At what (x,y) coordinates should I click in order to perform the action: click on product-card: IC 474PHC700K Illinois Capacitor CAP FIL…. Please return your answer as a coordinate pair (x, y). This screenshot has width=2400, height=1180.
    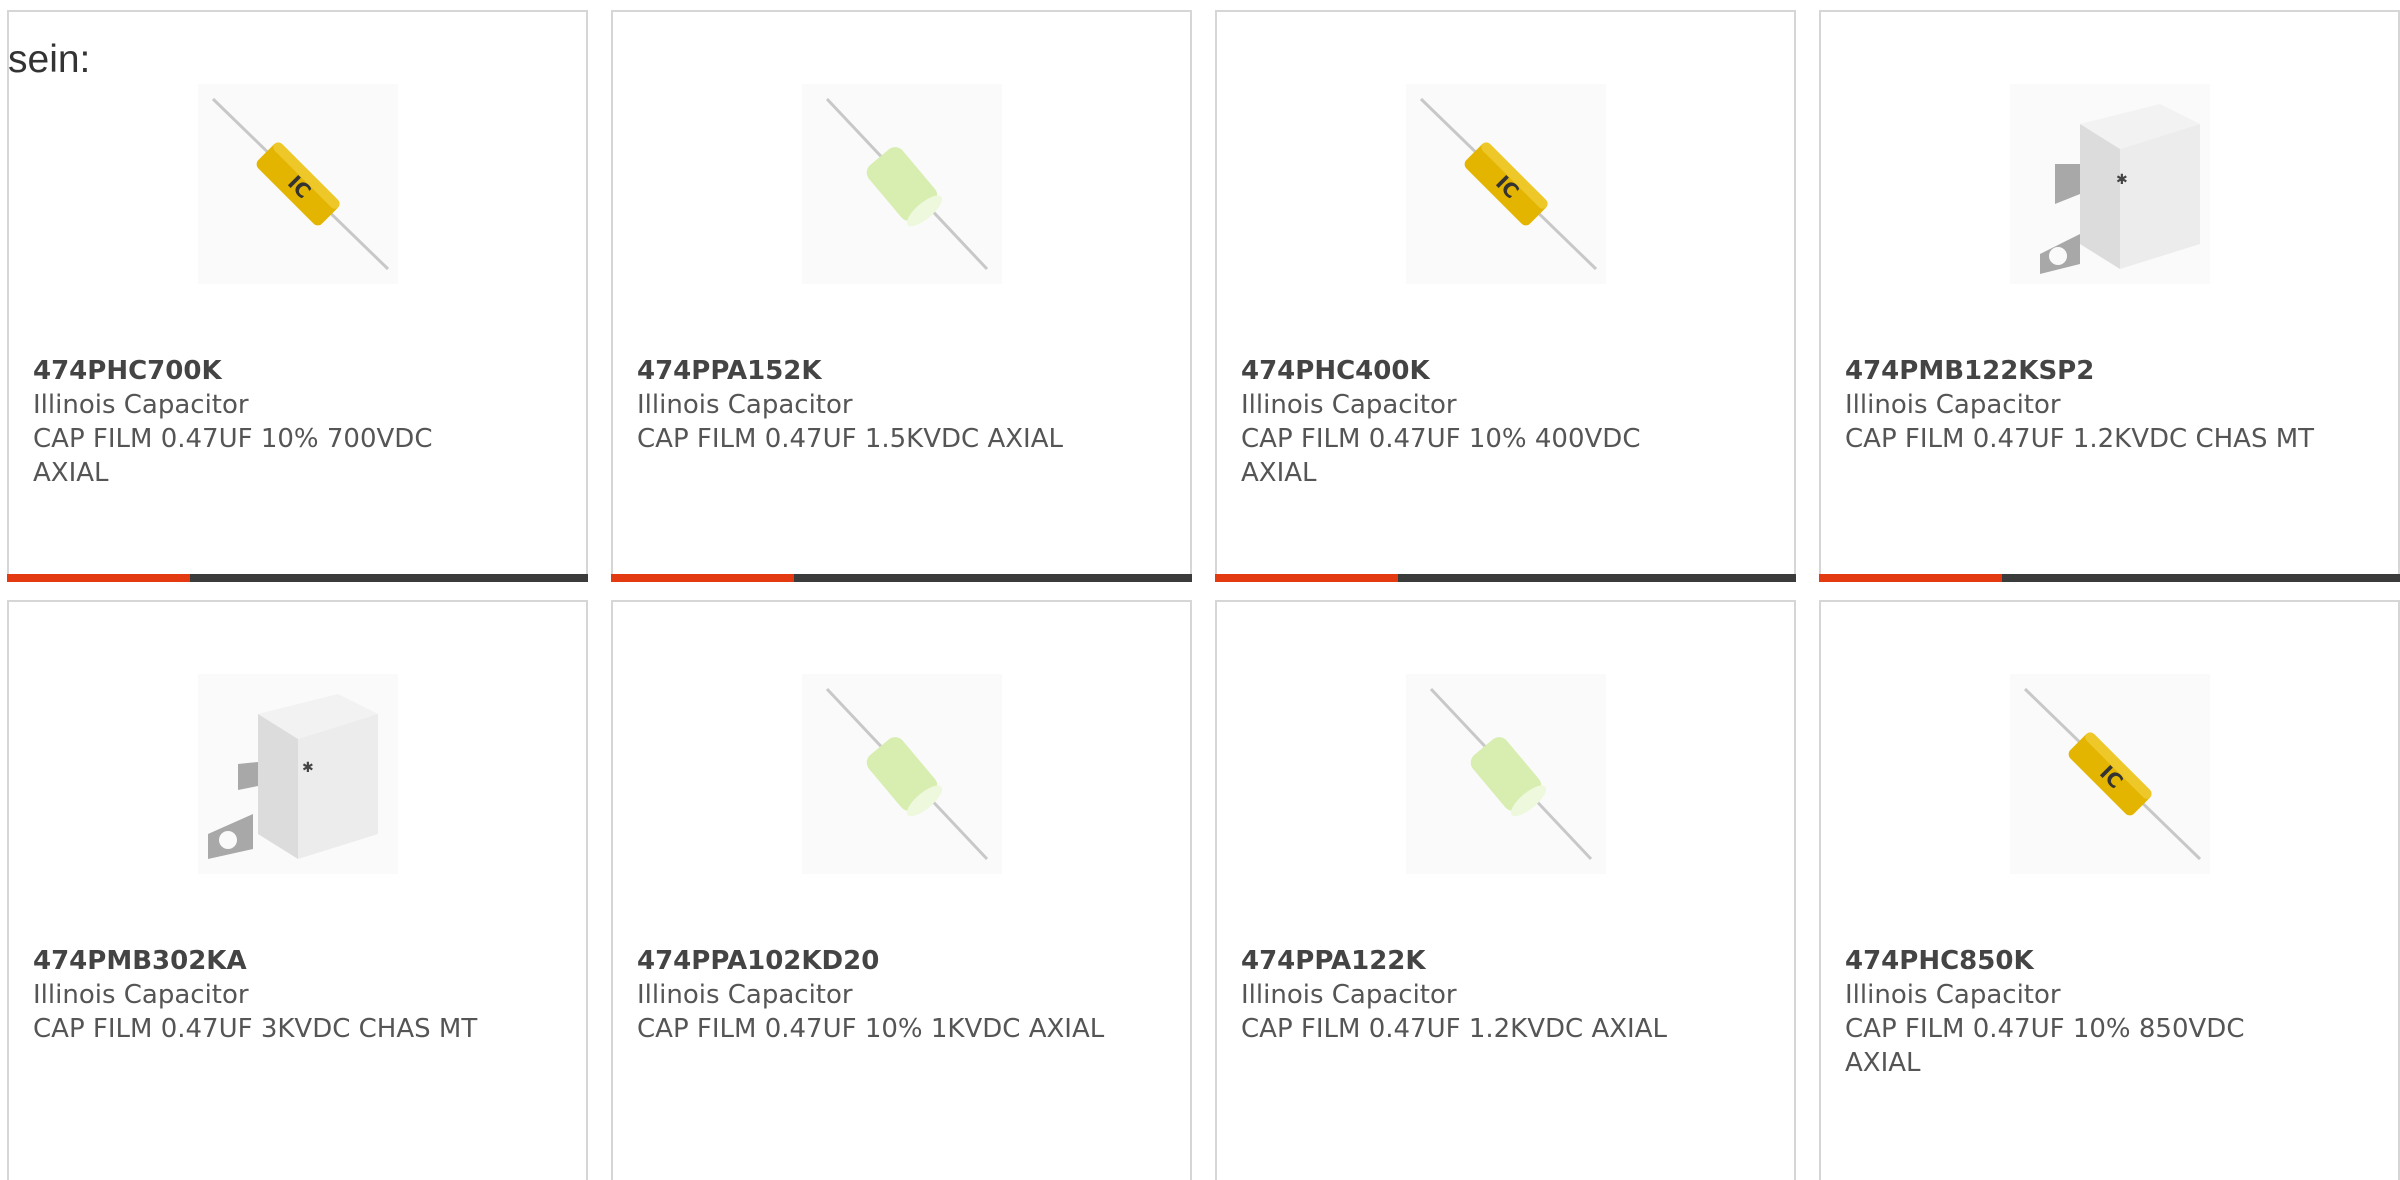
    Looking at the image, I should click on (297, 296).